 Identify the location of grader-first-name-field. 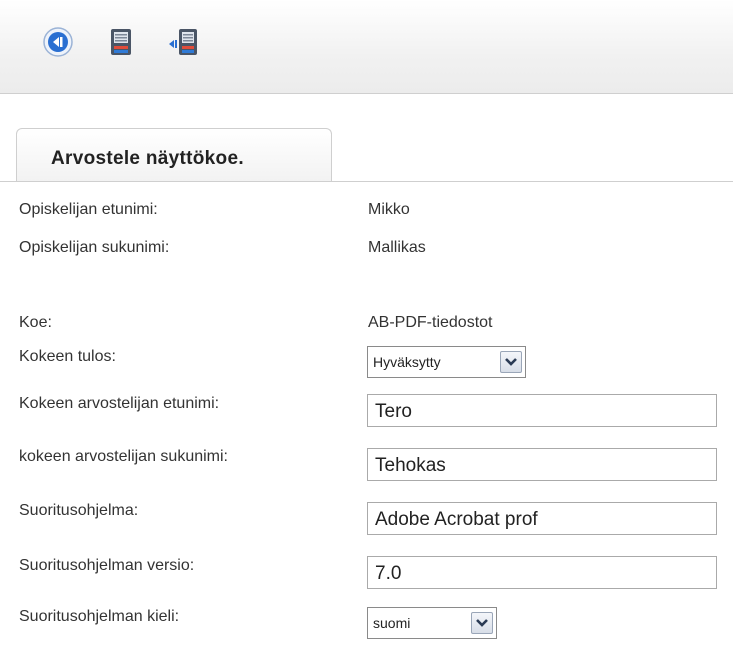
(542, 410).